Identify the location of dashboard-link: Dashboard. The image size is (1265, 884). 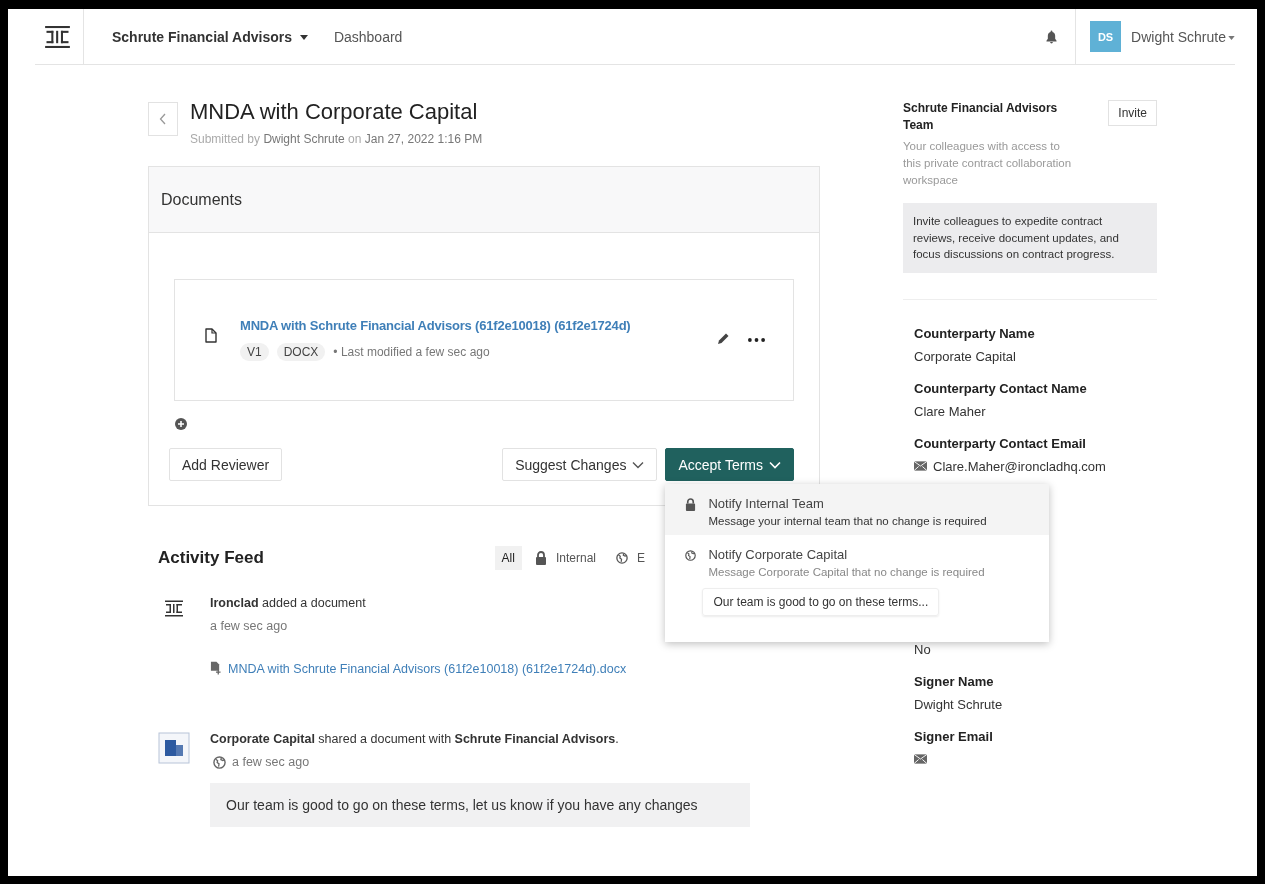
(368, 36).